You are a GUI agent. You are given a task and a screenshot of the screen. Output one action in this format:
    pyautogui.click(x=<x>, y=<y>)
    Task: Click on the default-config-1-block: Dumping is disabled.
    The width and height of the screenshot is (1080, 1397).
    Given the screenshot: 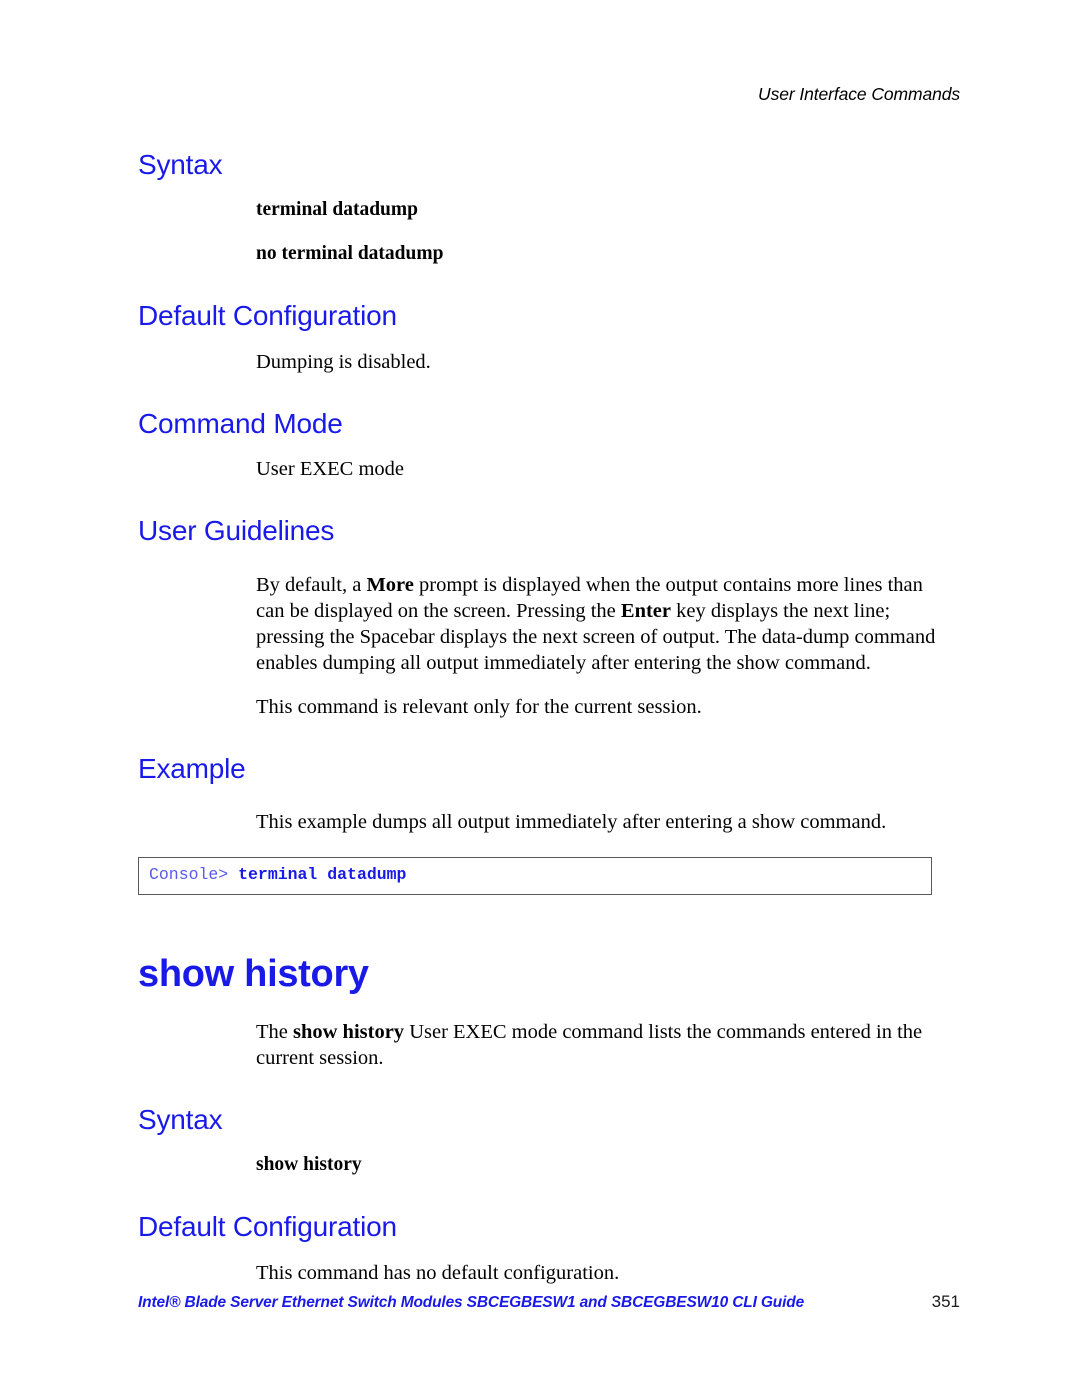 What is the action you would take?
    pyautogui.click(x=601, y=362)
    